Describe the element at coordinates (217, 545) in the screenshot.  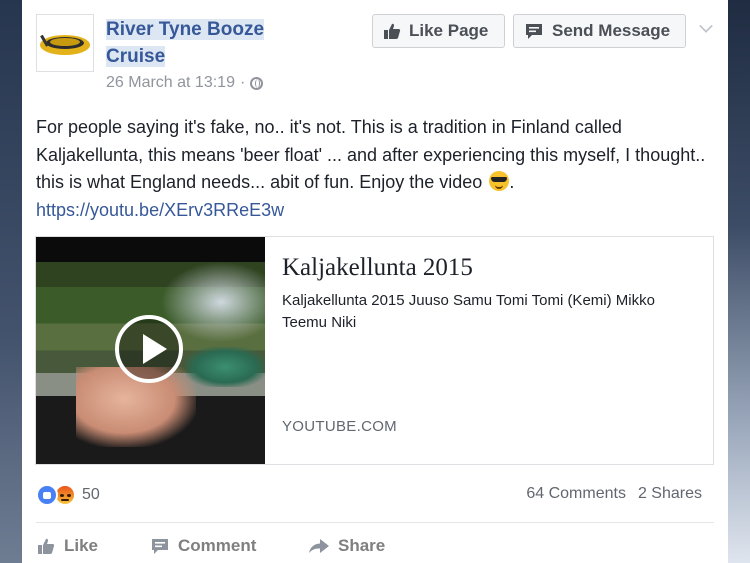
I see `comment-action-label: Comment` at that location.